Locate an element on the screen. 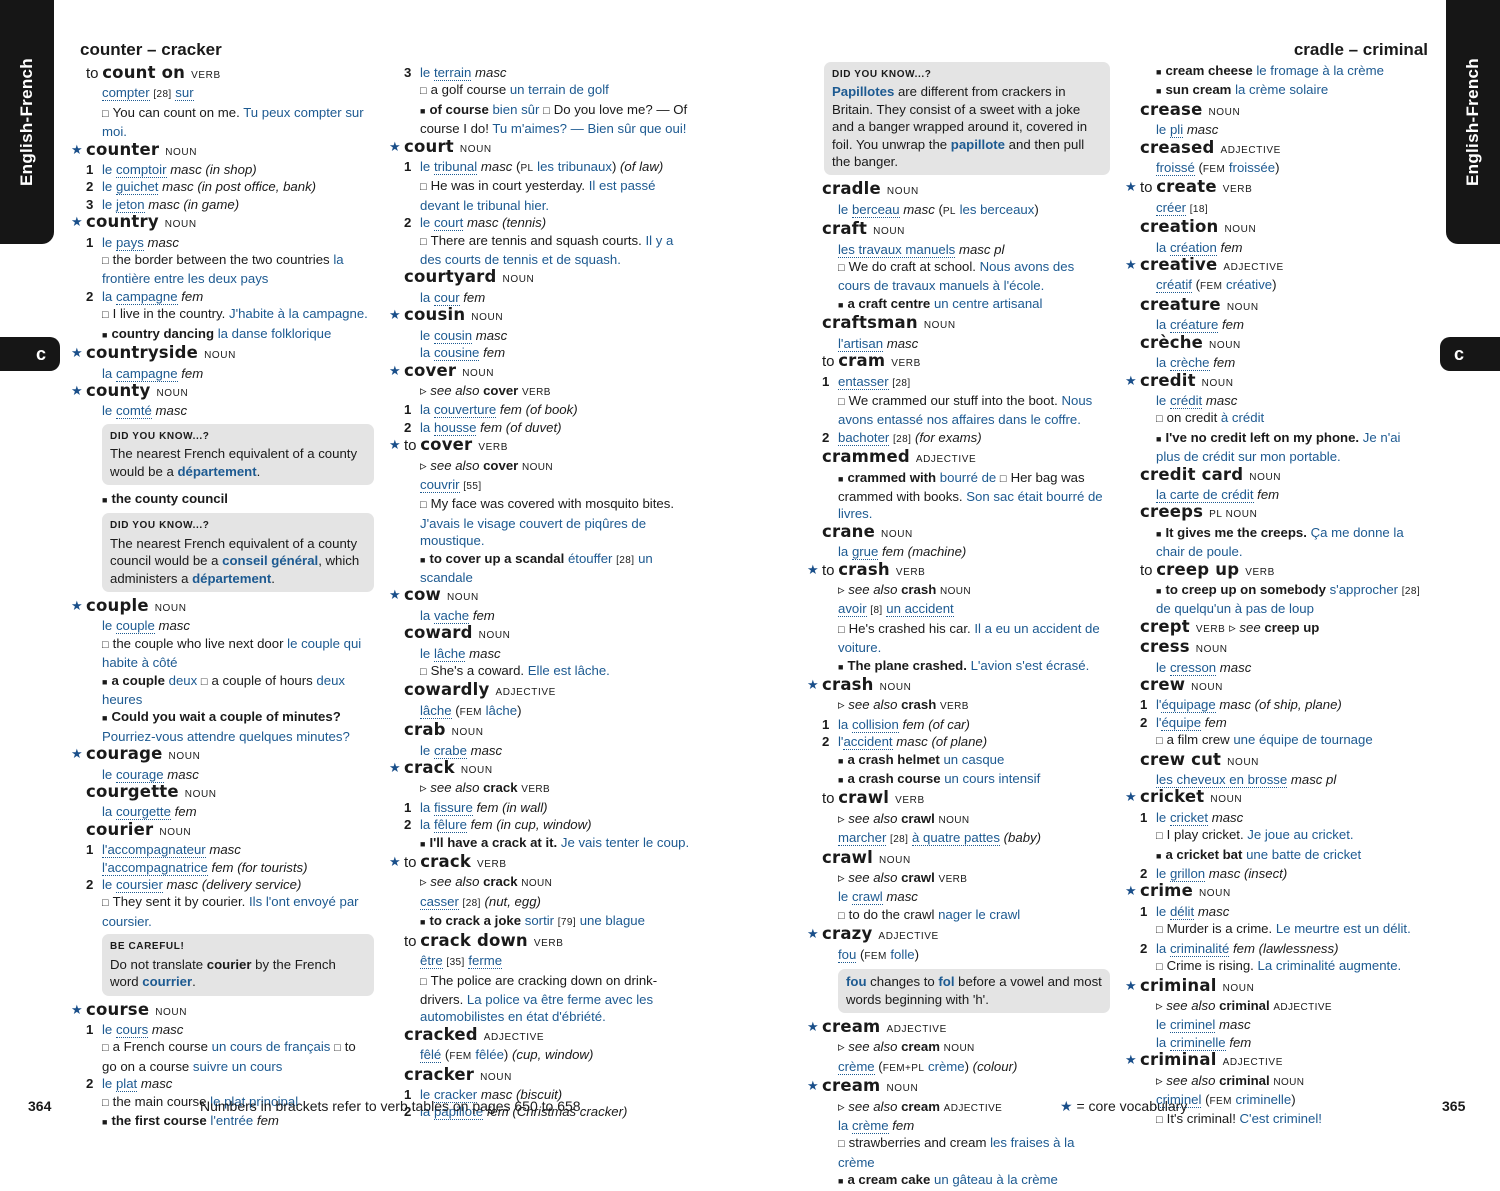 The height and width of the screenshot is (1191, 1500). see-also-link: ▹ see also crash verb is located at coordinates (966, 705).